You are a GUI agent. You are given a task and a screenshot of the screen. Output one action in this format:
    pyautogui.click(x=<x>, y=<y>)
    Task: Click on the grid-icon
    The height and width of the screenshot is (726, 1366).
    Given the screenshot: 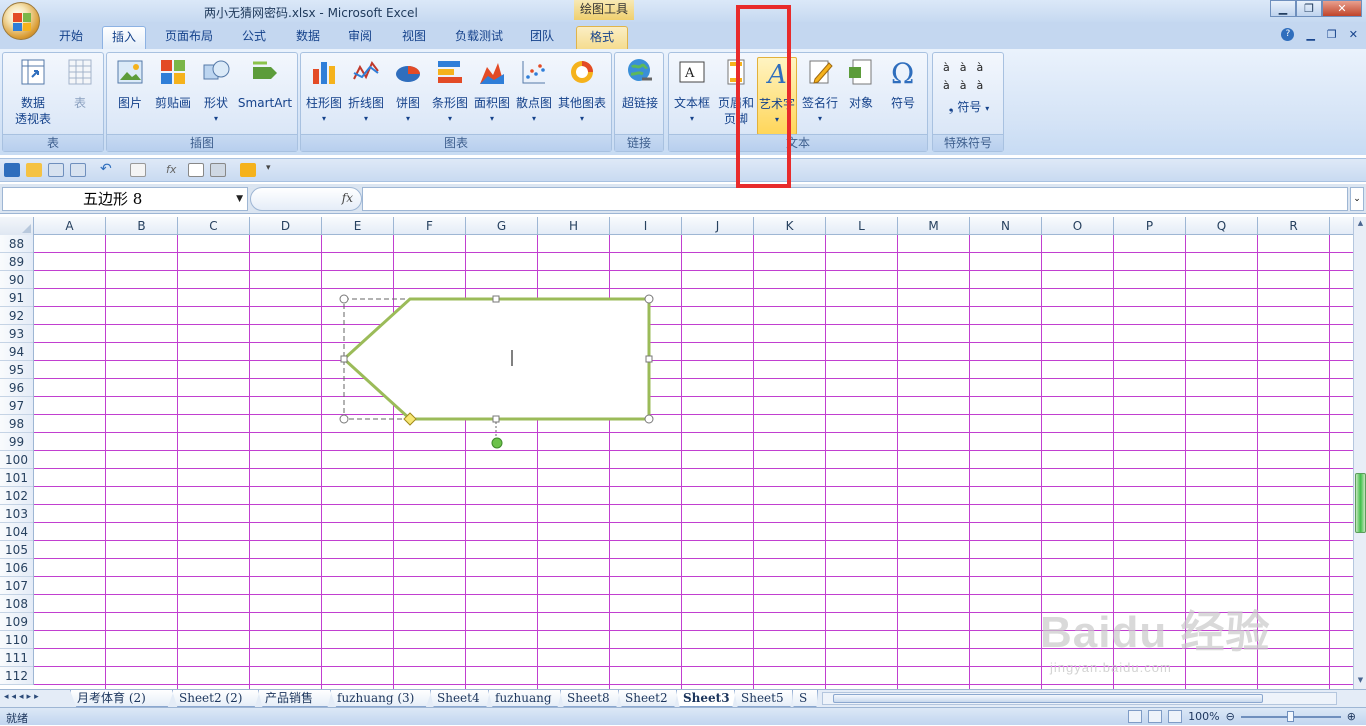 What is the action you would take?
    pyautogui.click(x=196, y=170)
    